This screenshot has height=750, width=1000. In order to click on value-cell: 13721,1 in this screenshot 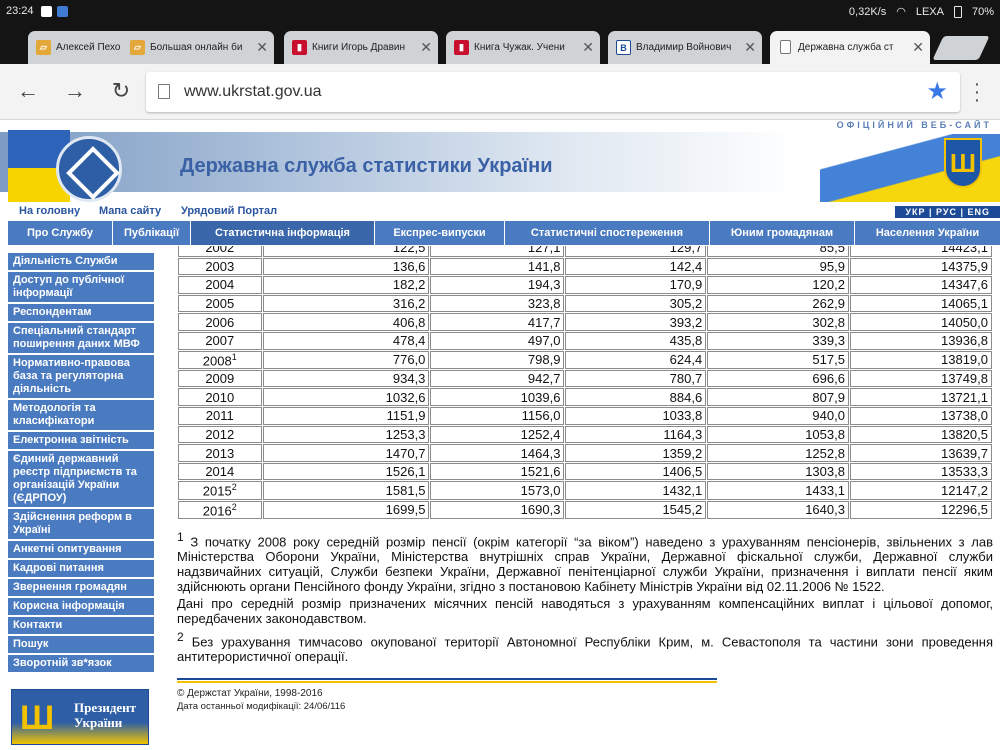, I will do `click(920, 397)`.